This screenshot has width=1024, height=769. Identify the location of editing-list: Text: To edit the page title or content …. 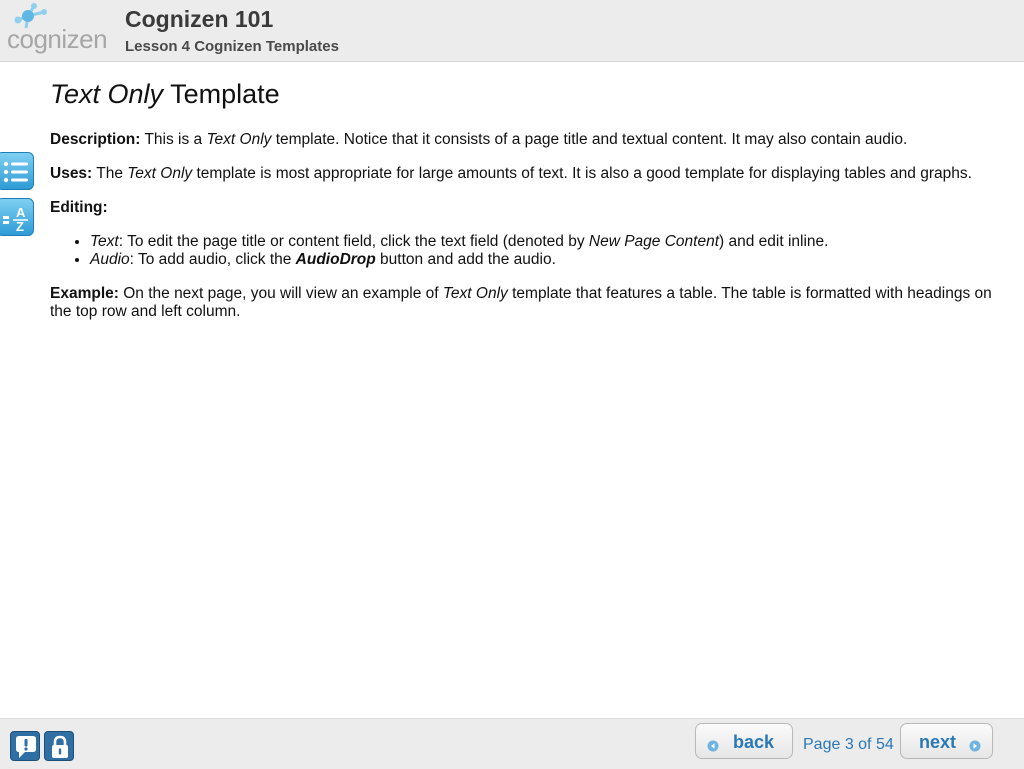
(529, 251).